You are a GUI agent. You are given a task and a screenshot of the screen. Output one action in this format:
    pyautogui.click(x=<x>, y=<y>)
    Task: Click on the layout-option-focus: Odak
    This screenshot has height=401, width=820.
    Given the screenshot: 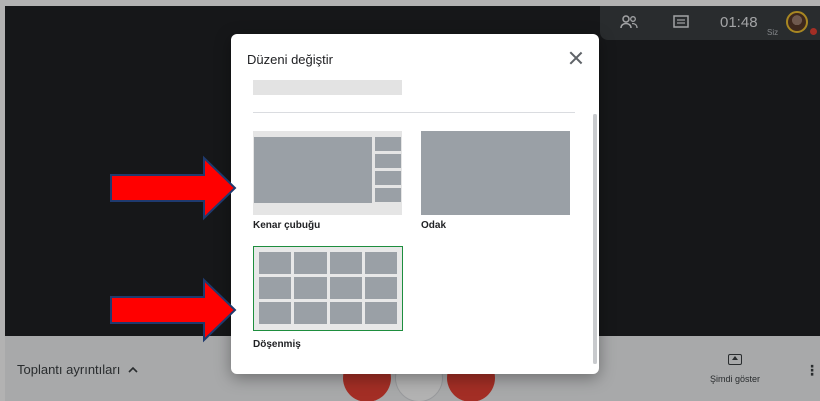 What is the action you would take?
    pyautogui.click(x=496, y=183)
    